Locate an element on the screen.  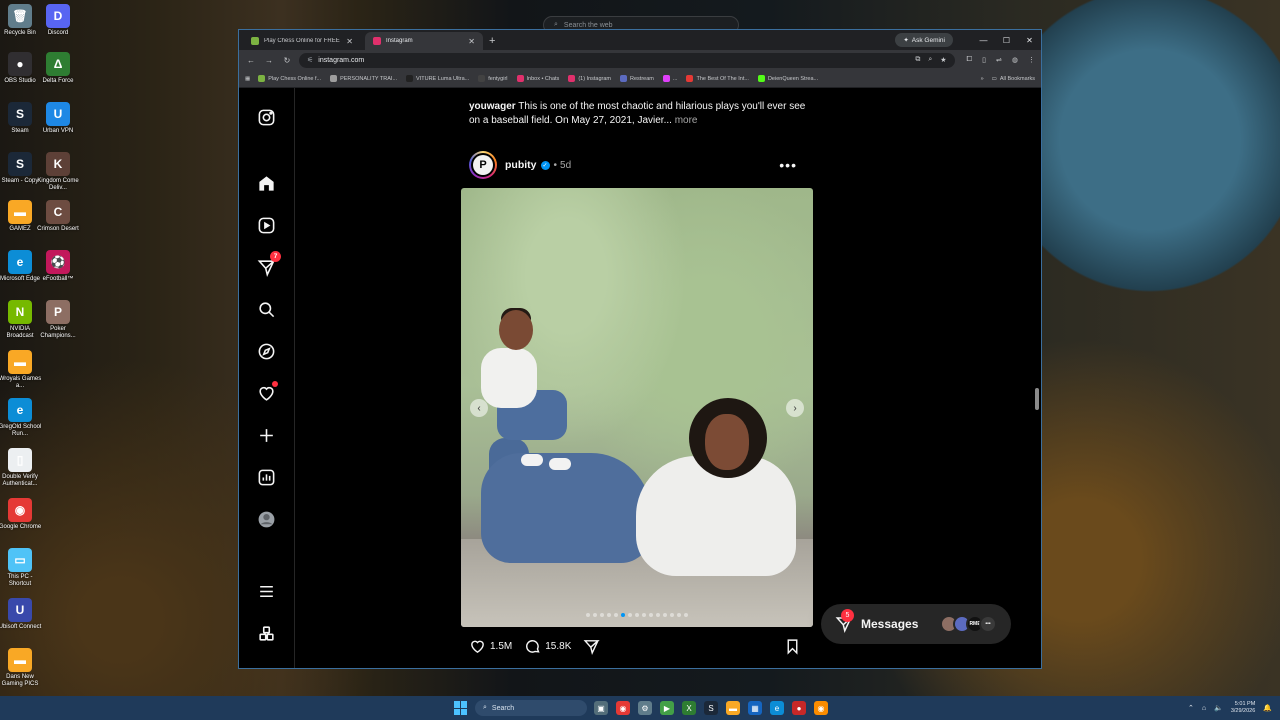
explore-icon is located at coordinates (266, 351).